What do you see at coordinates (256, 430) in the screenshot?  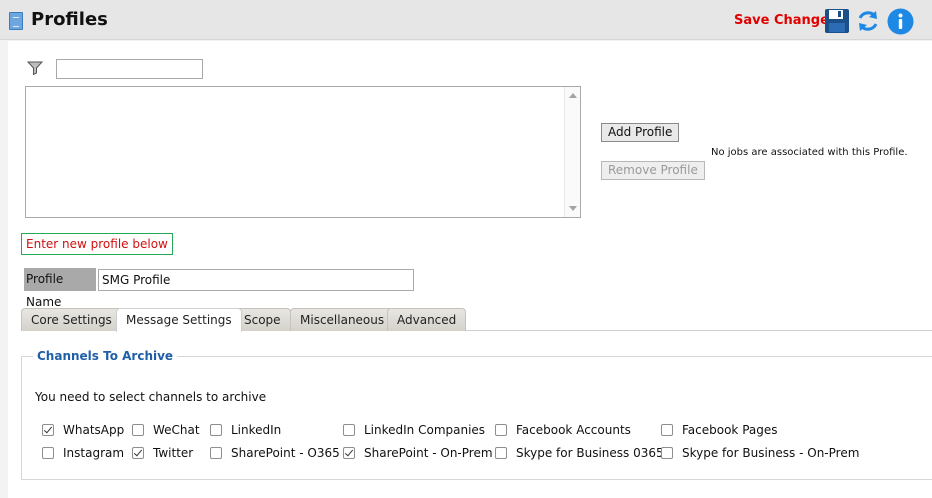 I see `channel-label: LinkedIn` at bounding box center [256, 430].